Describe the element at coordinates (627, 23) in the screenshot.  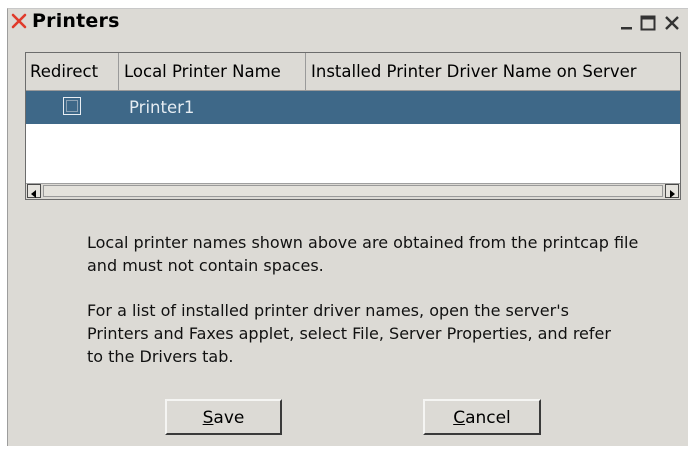
I see `minimize-icon` at that location.